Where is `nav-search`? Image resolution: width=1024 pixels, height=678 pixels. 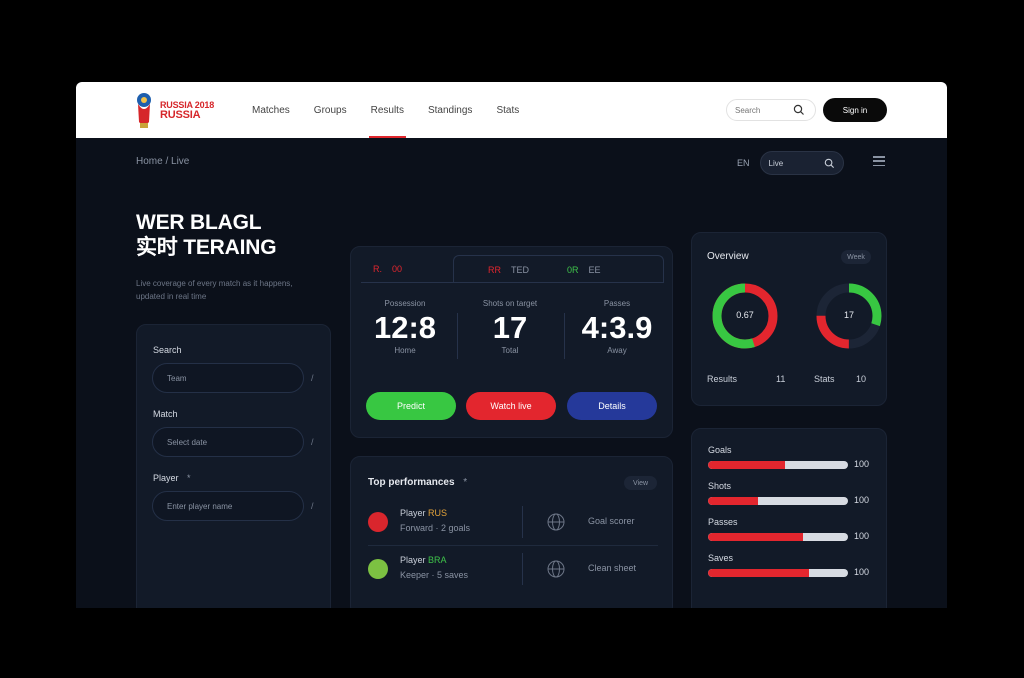 nav-search is located at coordinates (771, 110).